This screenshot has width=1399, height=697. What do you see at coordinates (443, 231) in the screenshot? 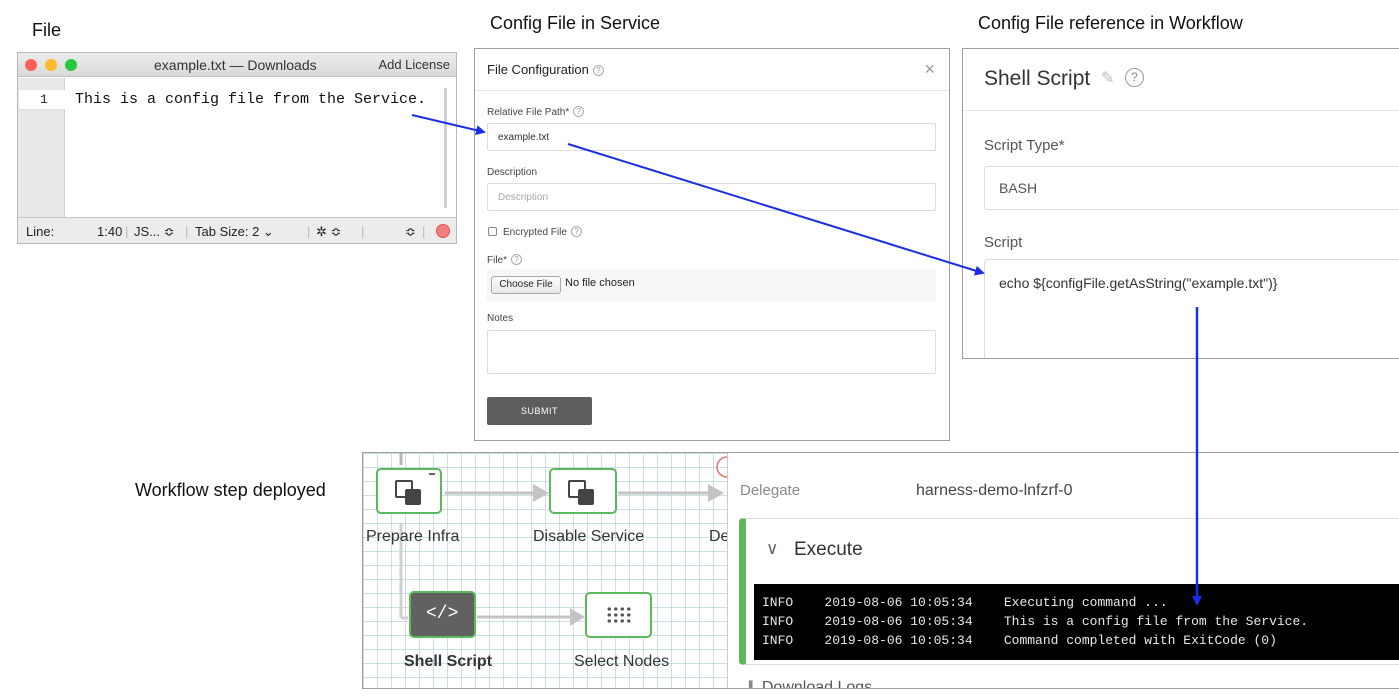
I see `record-icon` at bounding box center [443, 231].